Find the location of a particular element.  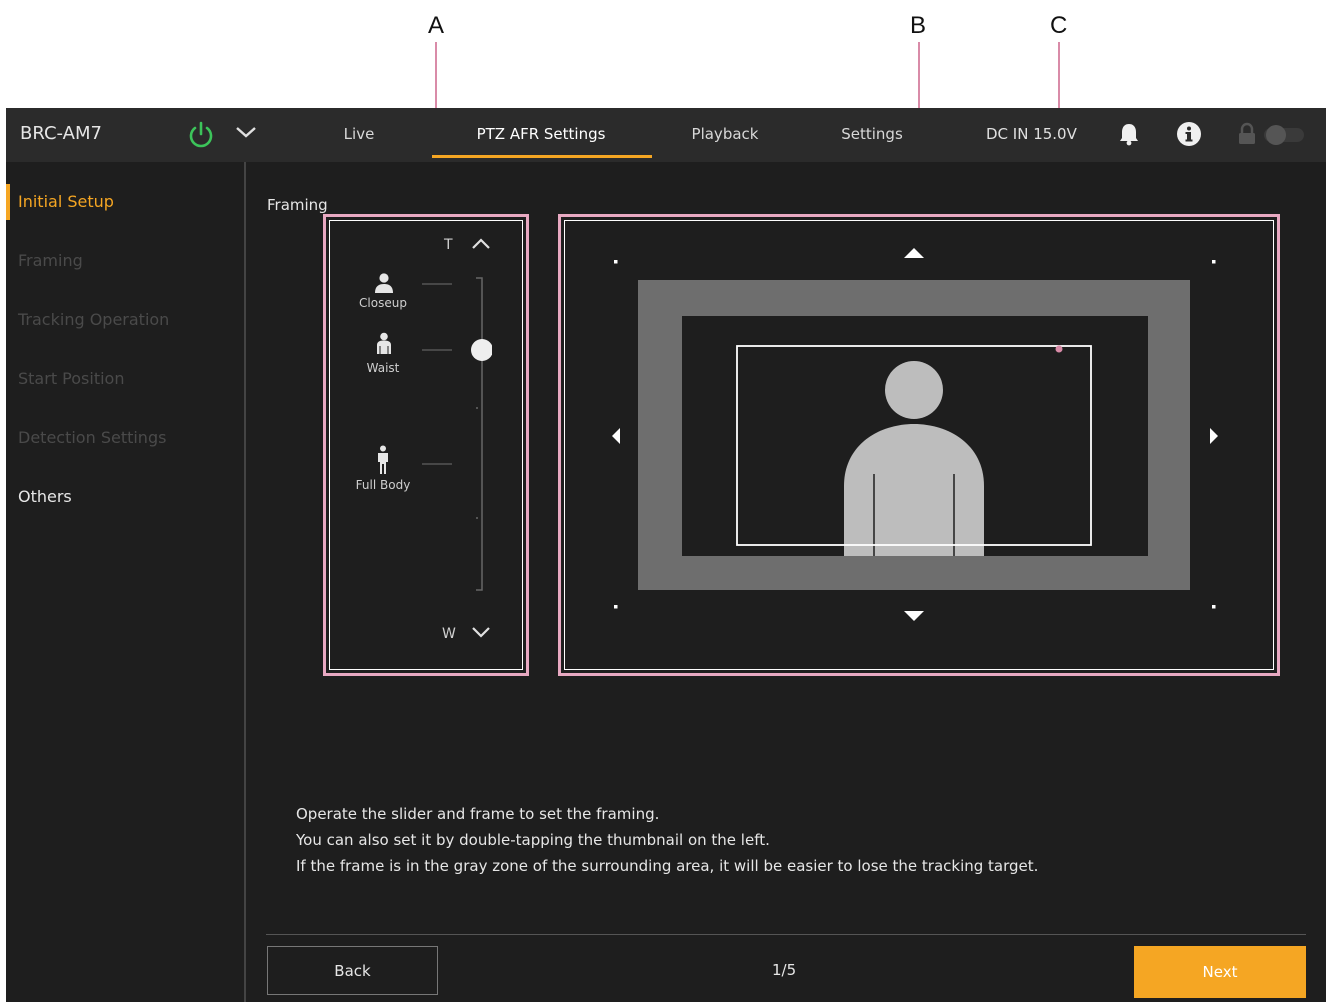

zoom-slider is located at coordinates (457, 433).